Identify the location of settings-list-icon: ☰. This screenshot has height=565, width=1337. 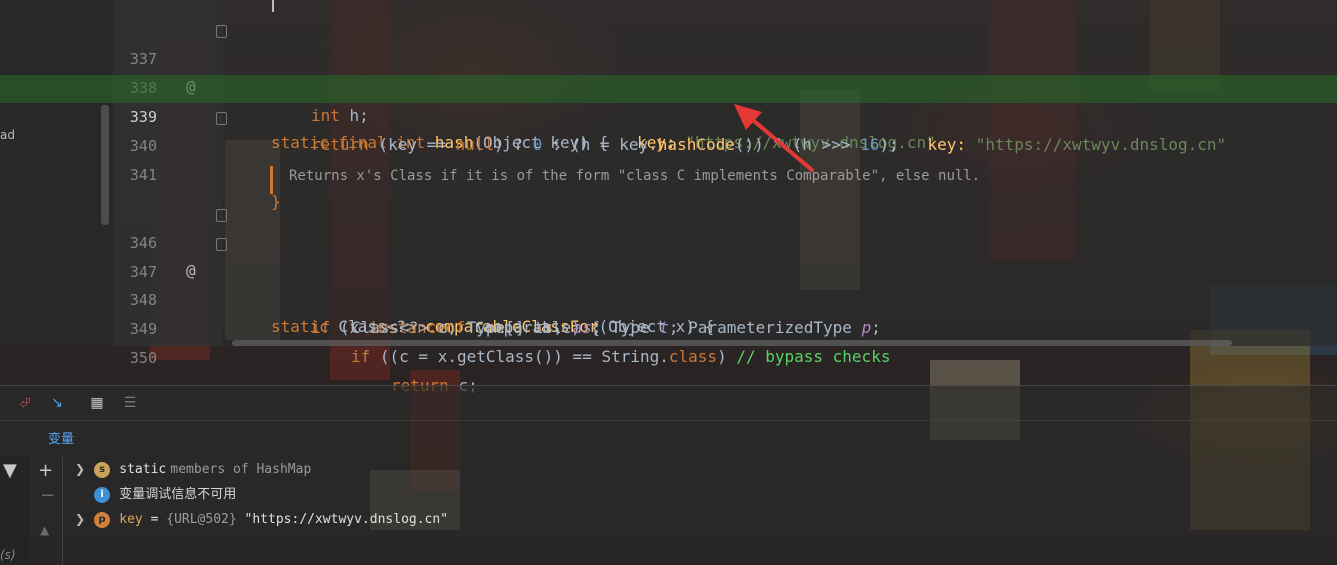
(130, 403).